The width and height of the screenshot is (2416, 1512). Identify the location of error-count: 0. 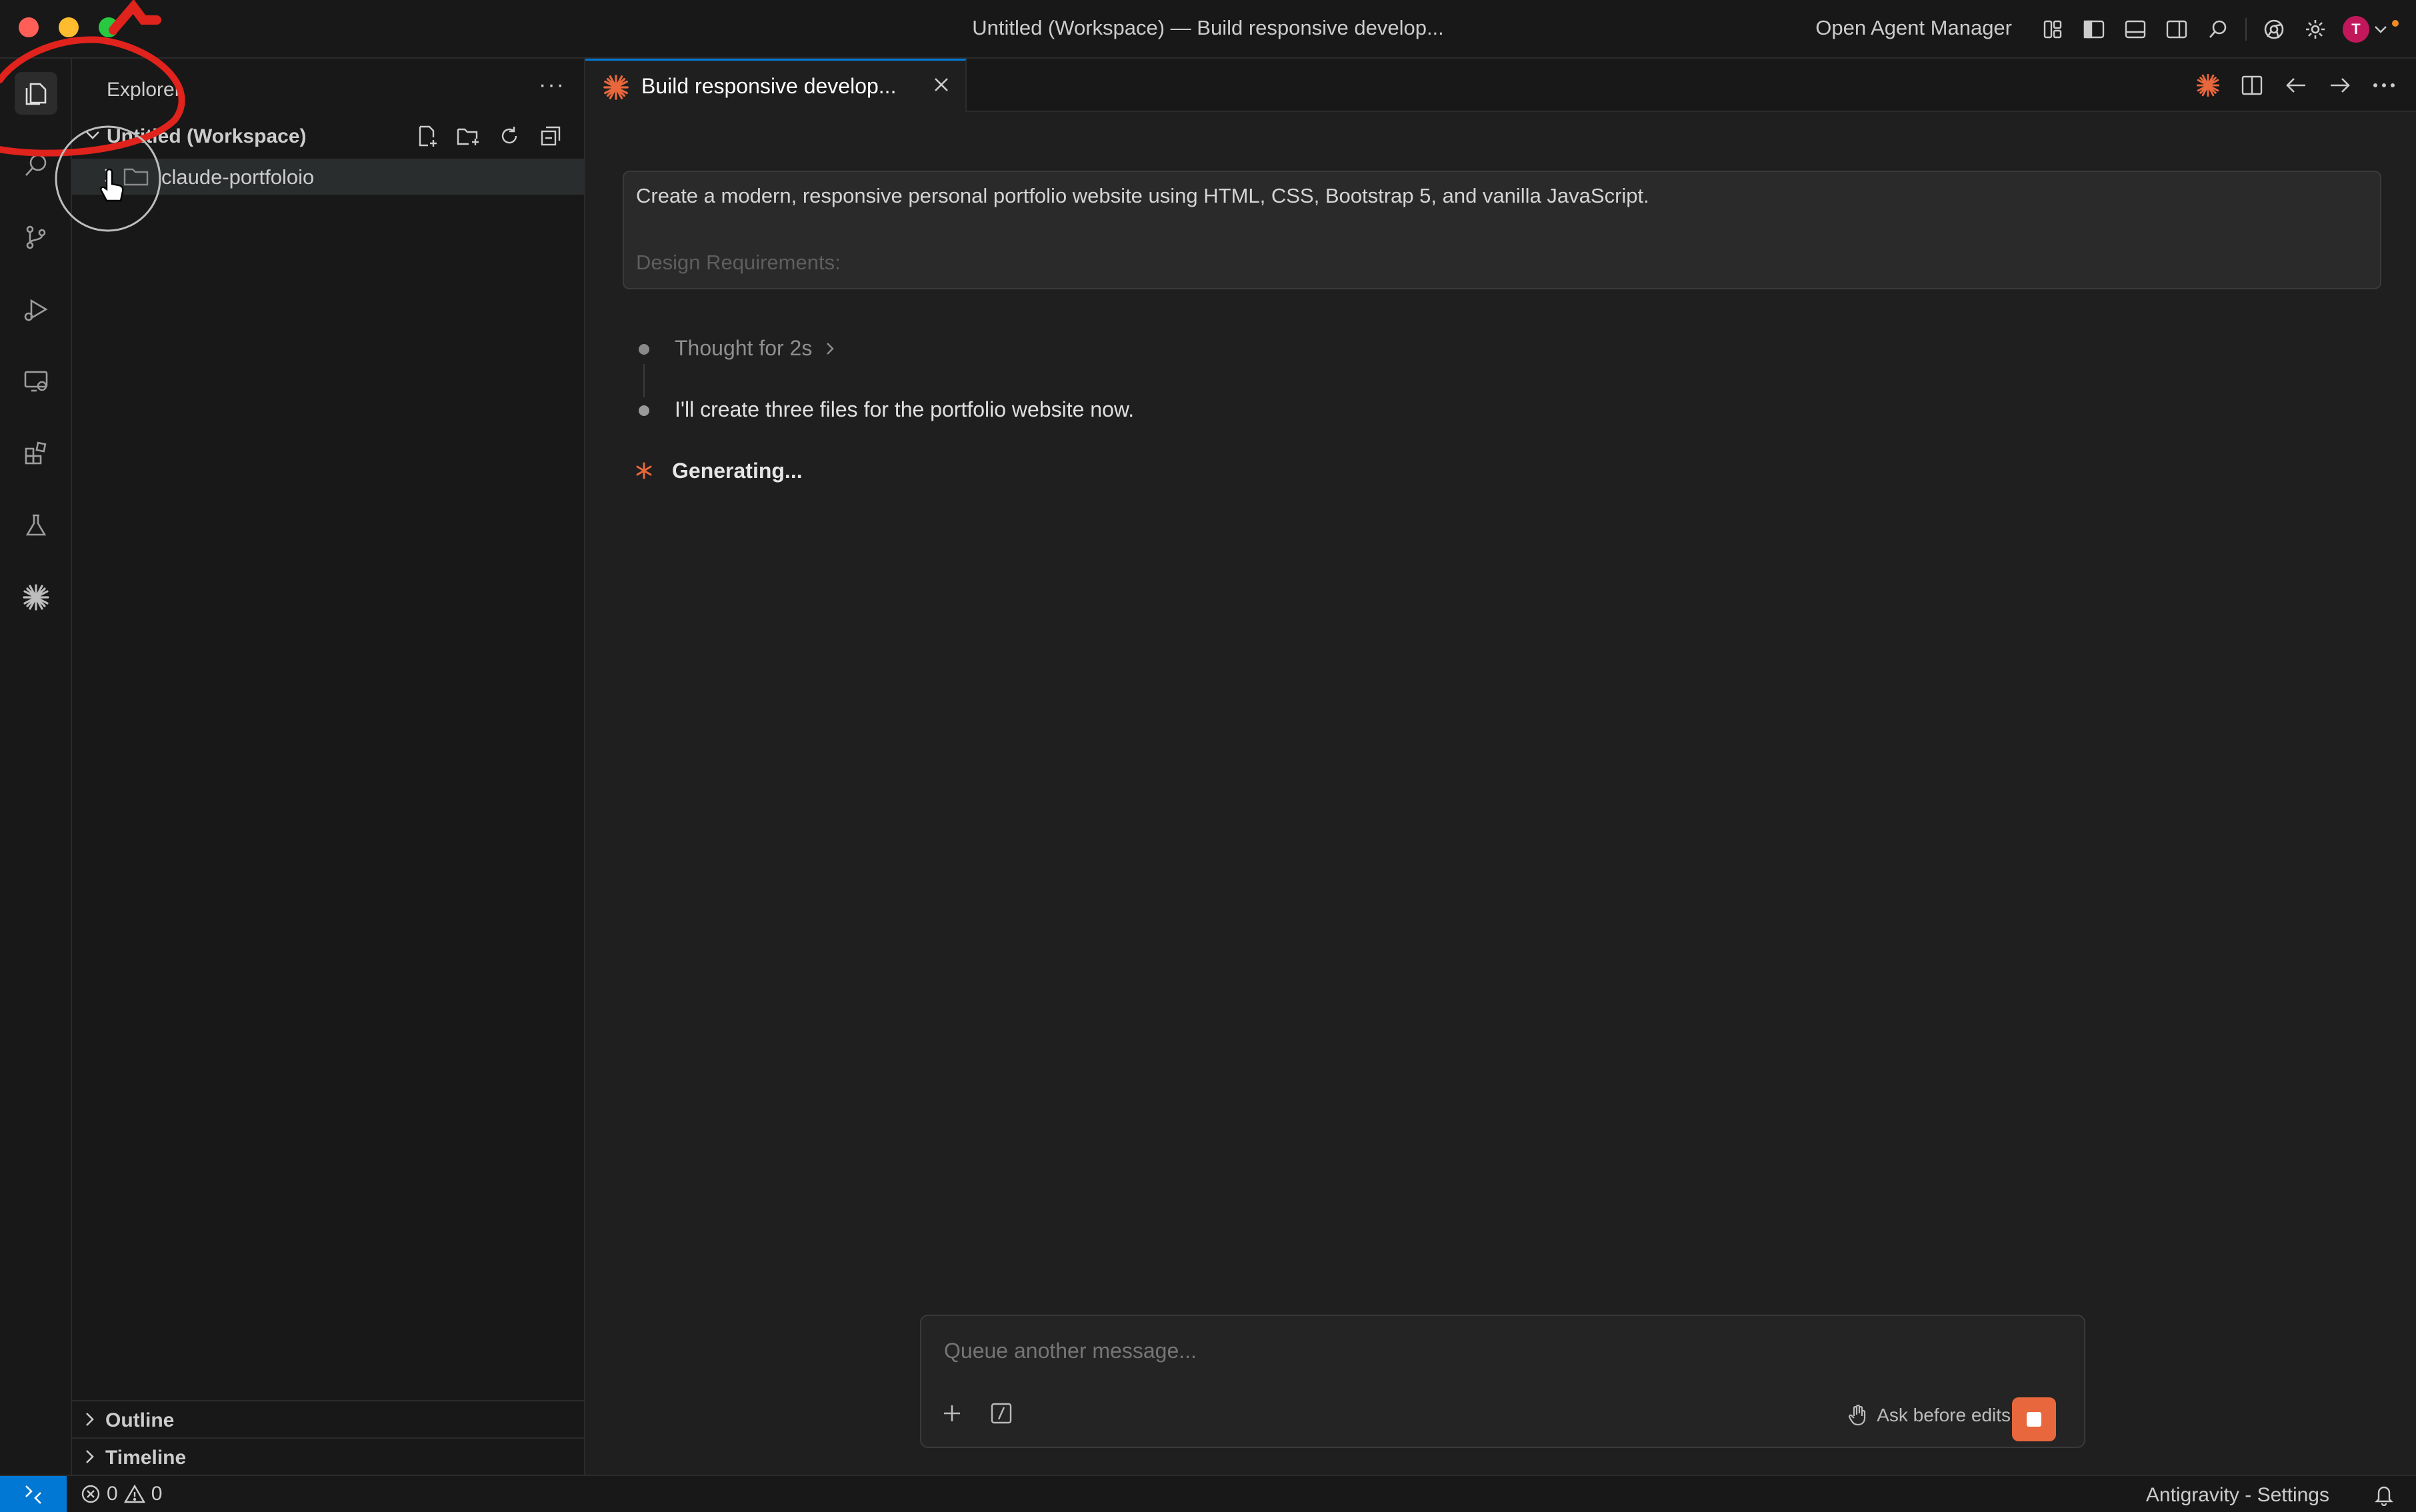
(112, 1494).